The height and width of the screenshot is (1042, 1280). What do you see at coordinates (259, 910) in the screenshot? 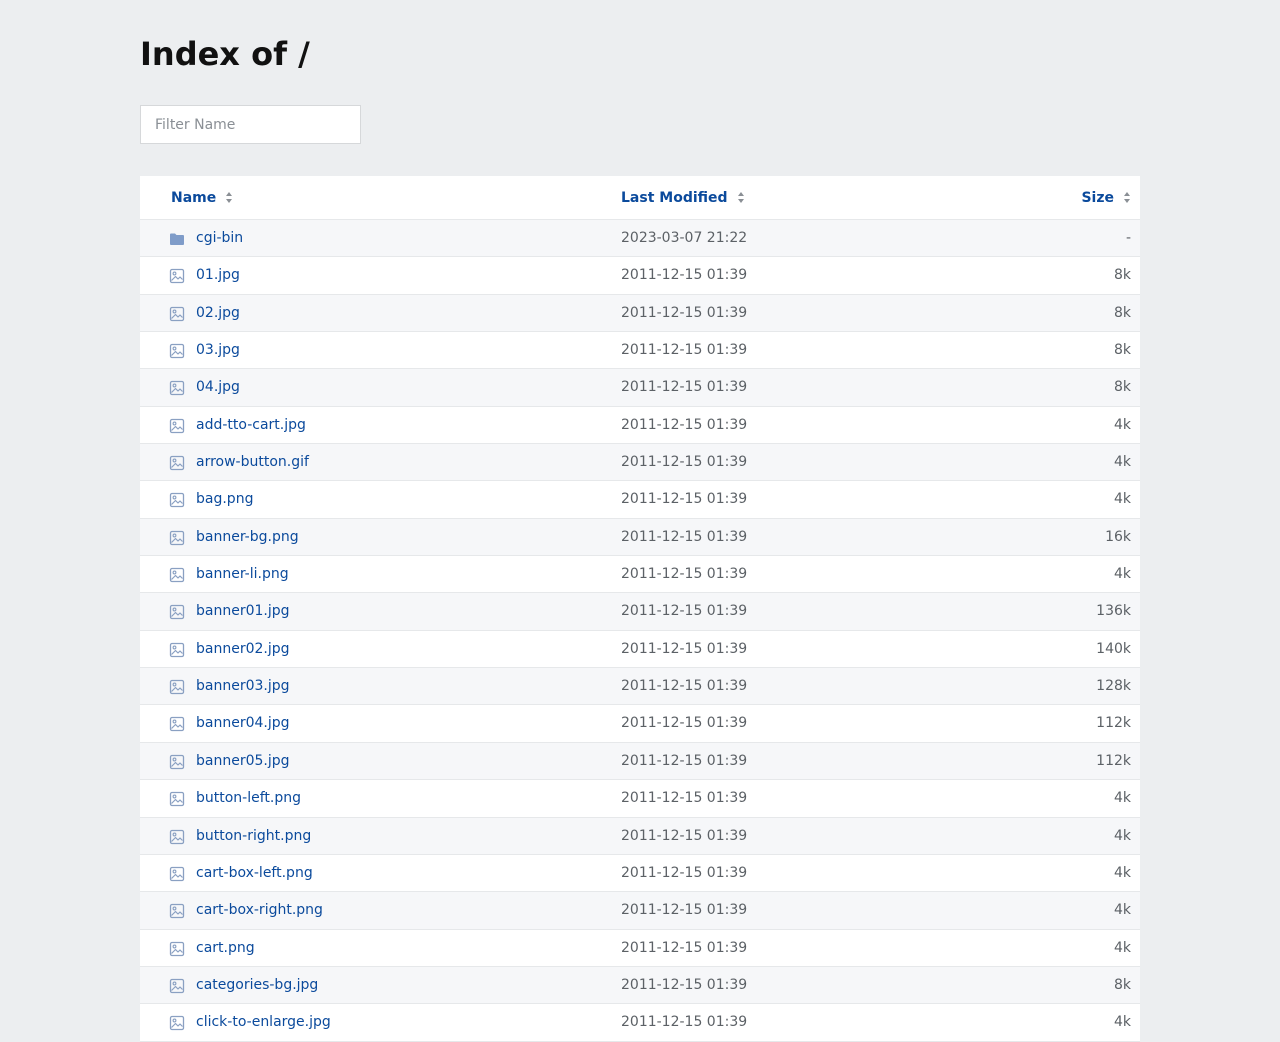
I see `file-name-link: cart-box-right.png` at bounding box center [259, 910].